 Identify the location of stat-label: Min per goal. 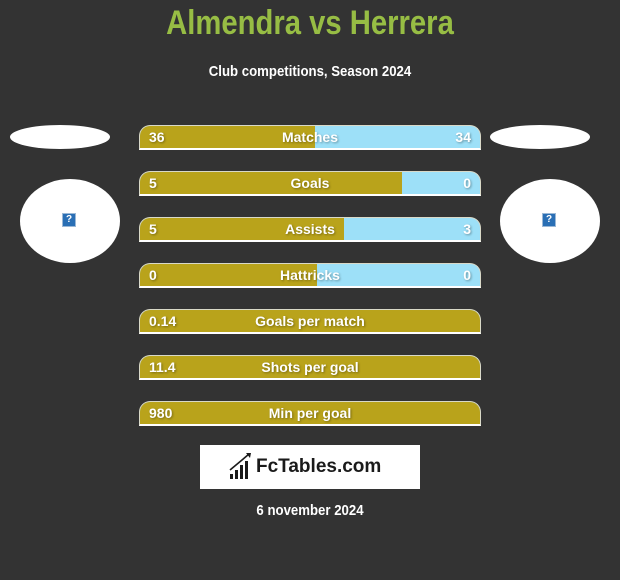
(310, 413).